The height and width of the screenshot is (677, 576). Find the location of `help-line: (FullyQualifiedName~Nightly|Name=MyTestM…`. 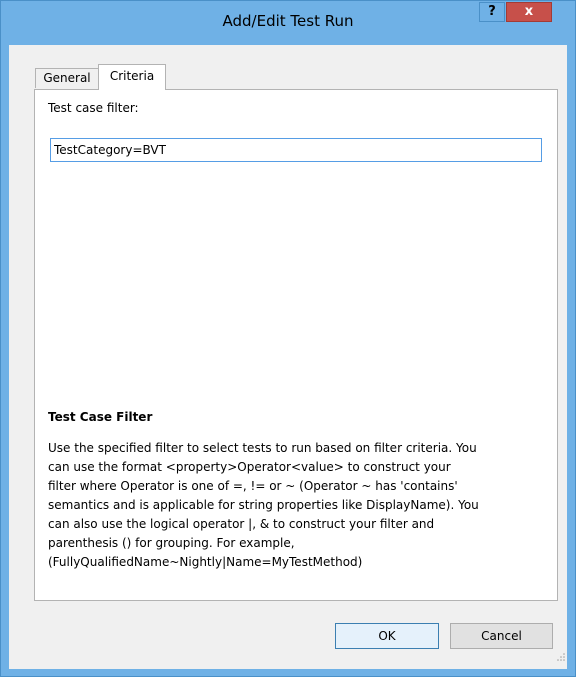

help-line: (FullyQualifiedName~Nightly|Name=MyTestM… is located at coordinates (205, 562).